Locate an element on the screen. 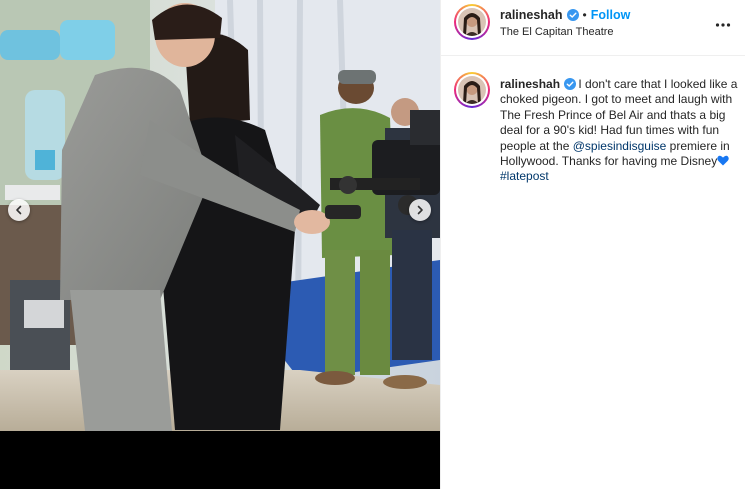 The height and width of the screenshot is (489, 745). caption-username-link: ralineshah is located at coordinates (530, 84).